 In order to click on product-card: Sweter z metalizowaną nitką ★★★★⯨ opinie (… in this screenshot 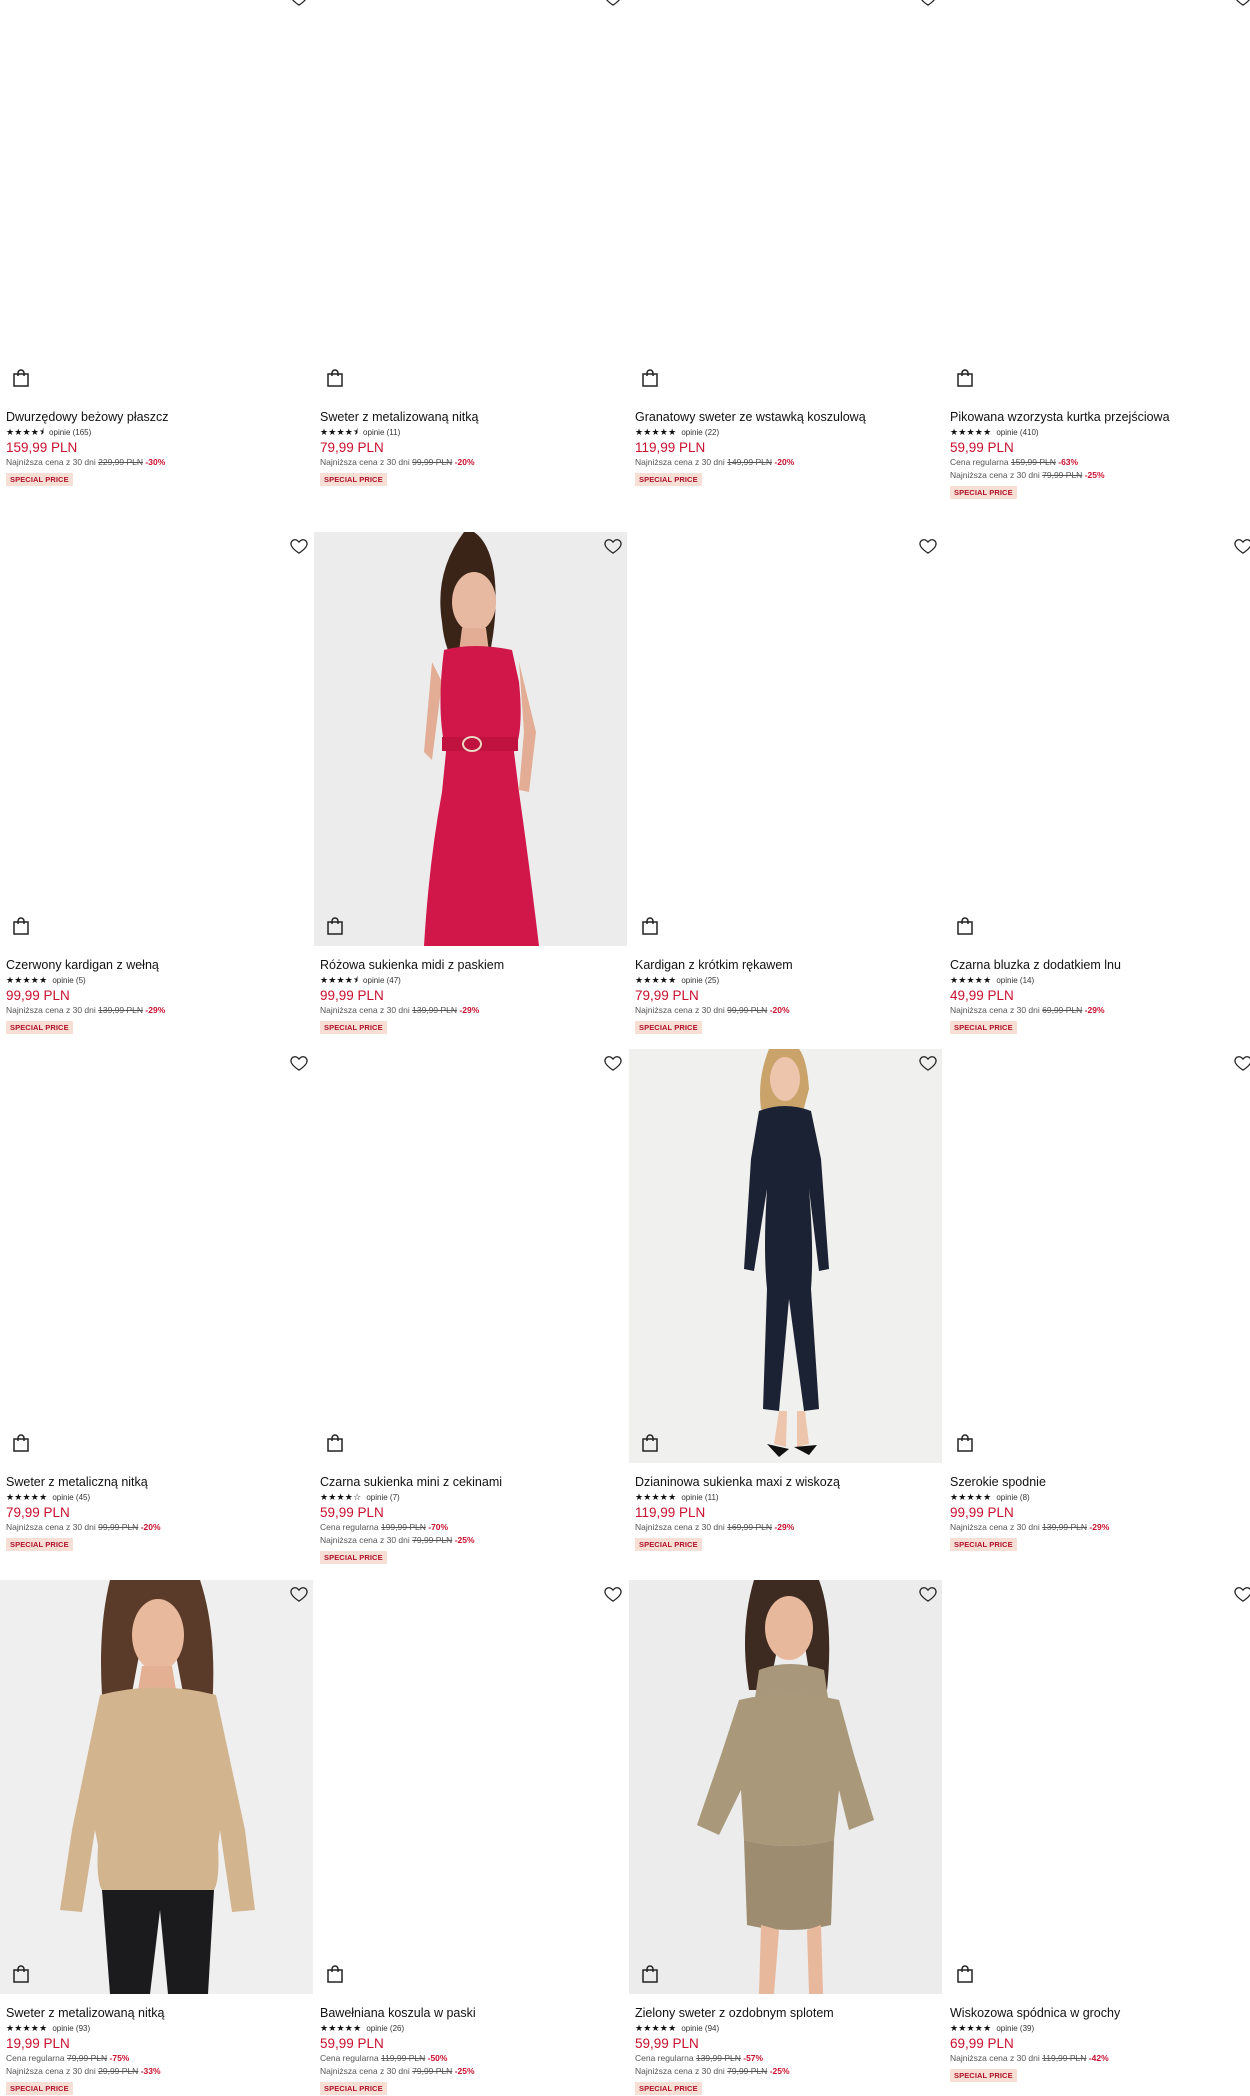, I will do `click(470, 243)`.